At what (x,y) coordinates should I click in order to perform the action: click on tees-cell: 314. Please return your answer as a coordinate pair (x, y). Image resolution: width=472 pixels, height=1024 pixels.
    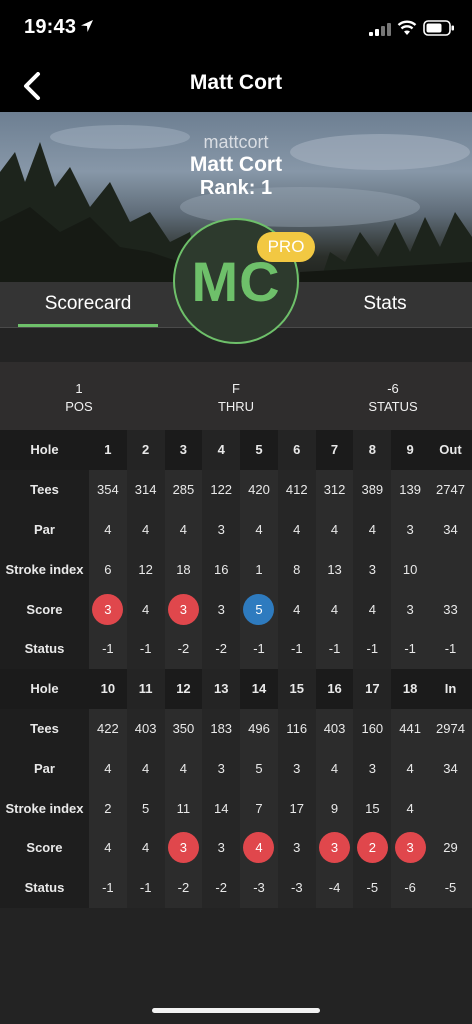
    Looking at the image, I should click on (145, 489).